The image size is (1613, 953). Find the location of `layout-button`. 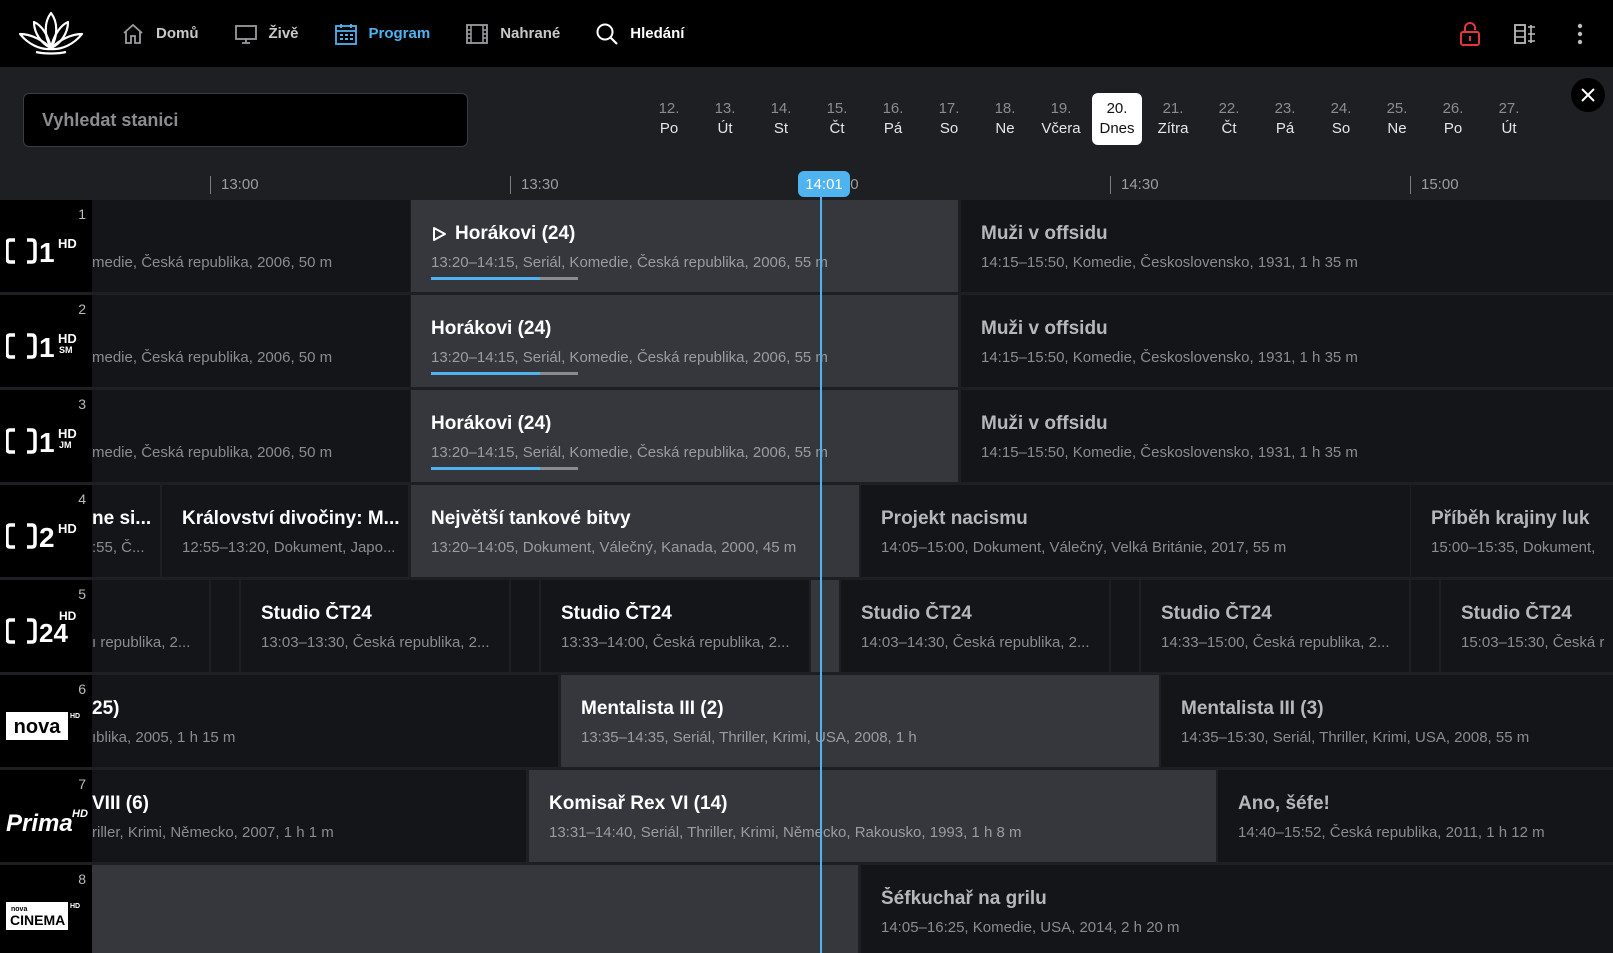

layout-button is located at coordinates (1525, 34).